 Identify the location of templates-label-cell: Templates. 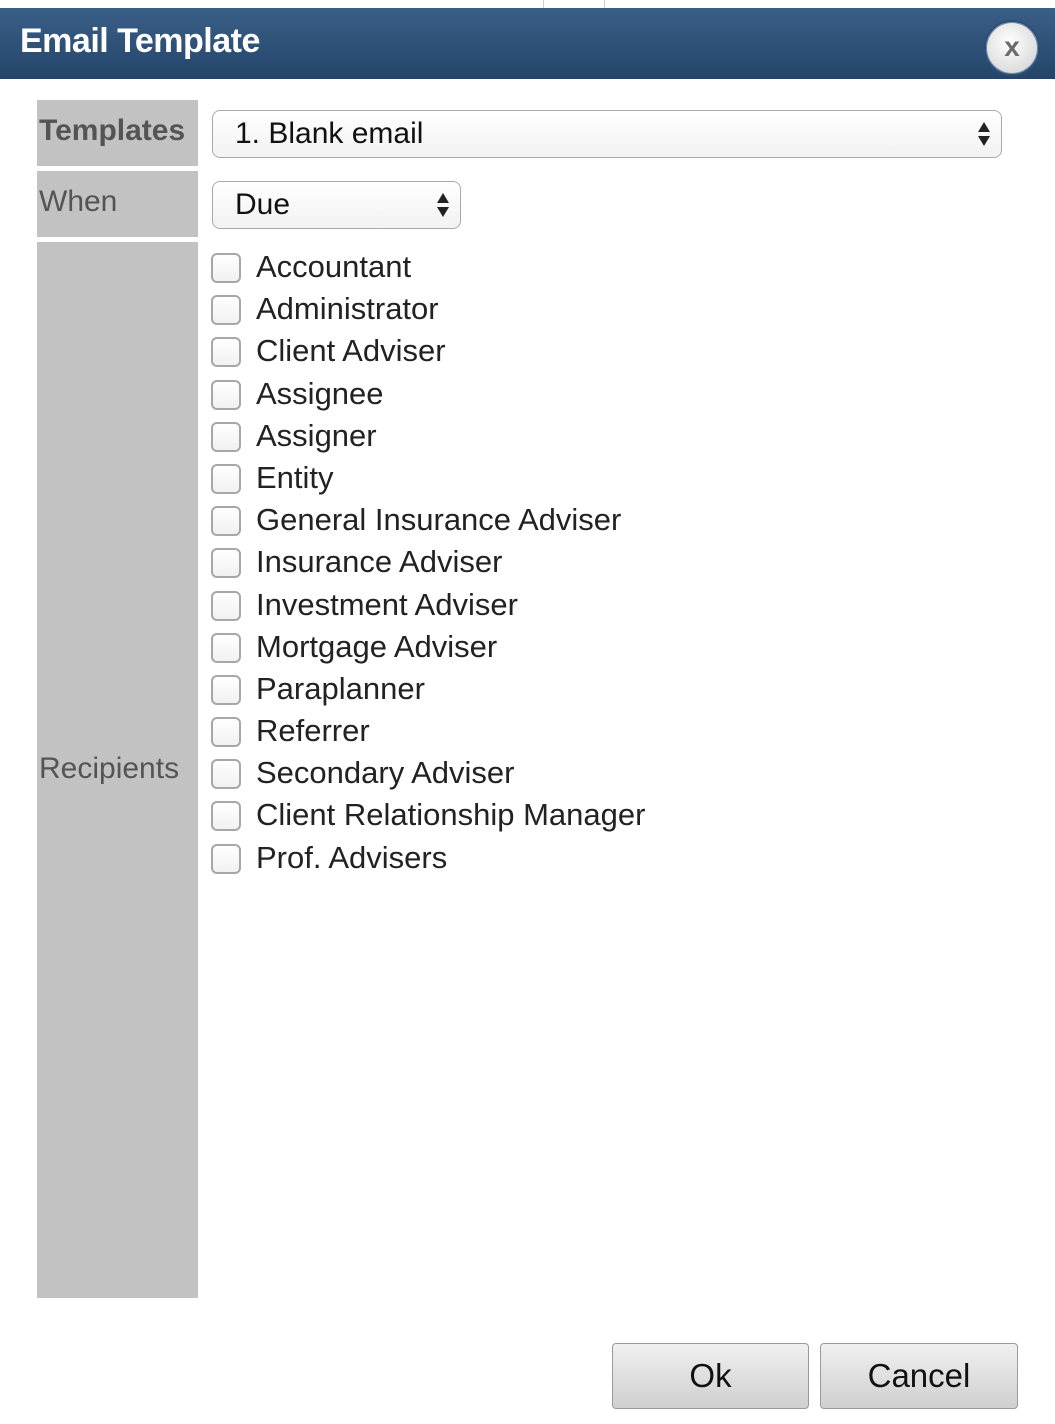
(117, 133).